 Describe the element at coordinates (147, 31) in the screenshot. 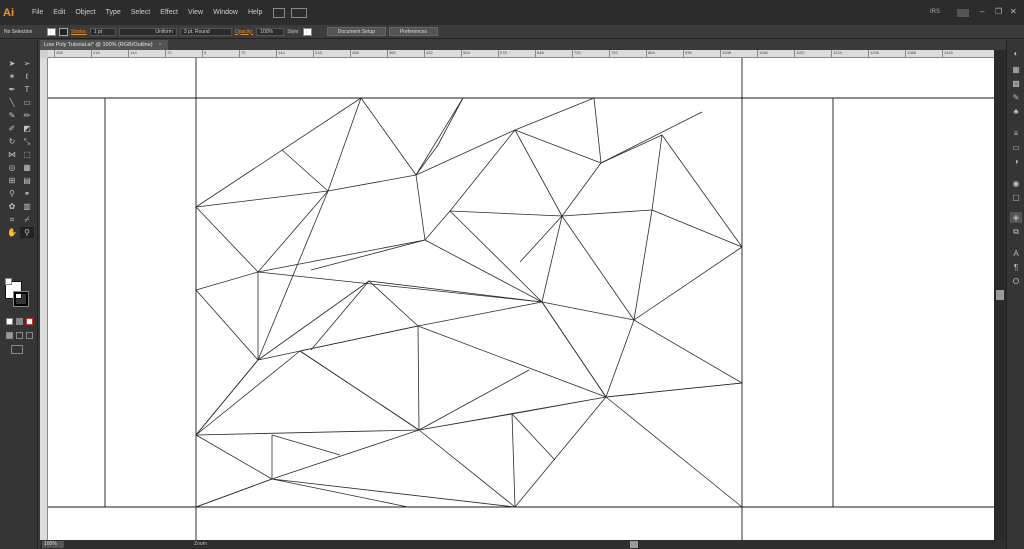

I see `variable-width-profile: Uniform` at that location.